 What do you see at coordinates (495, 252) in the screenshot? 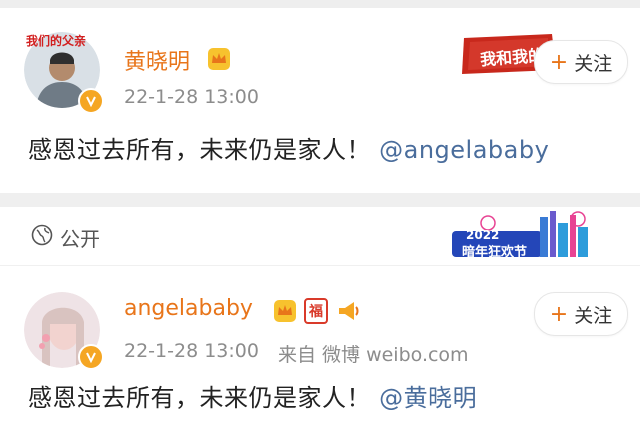
I see `festival-text: 暗年狂欢节` at bounding box center [495, 252].